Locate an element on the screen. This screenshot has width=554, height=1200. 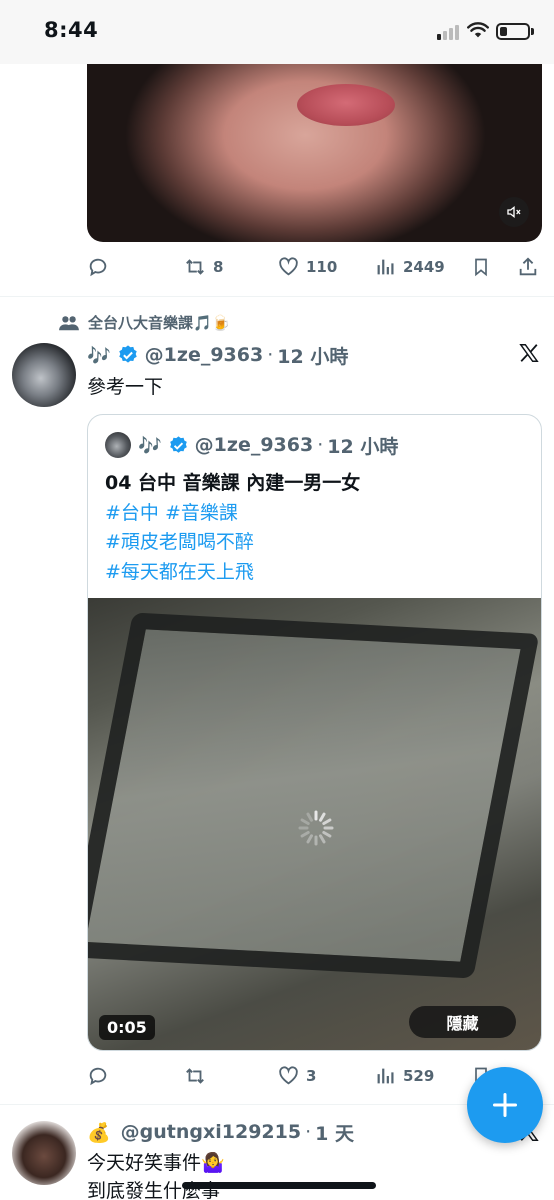
x-logo-icon is located at coordinates (529, 353).